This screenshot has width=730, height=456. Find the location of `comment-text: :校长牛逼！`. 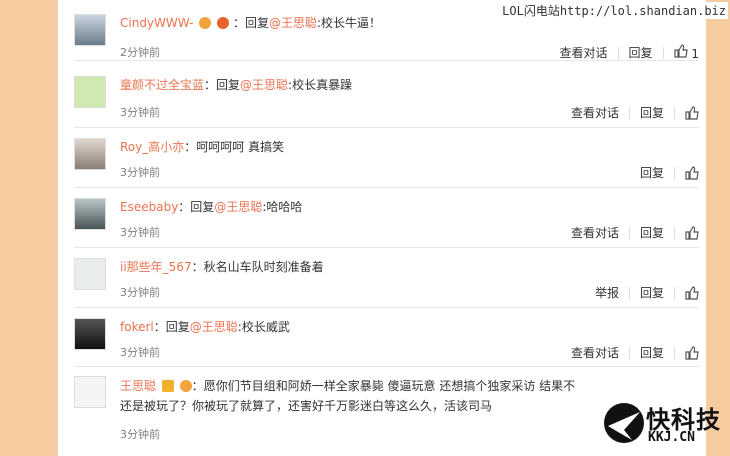

comment-text: :校长牛逼！ is located at coordinates (349, 23).